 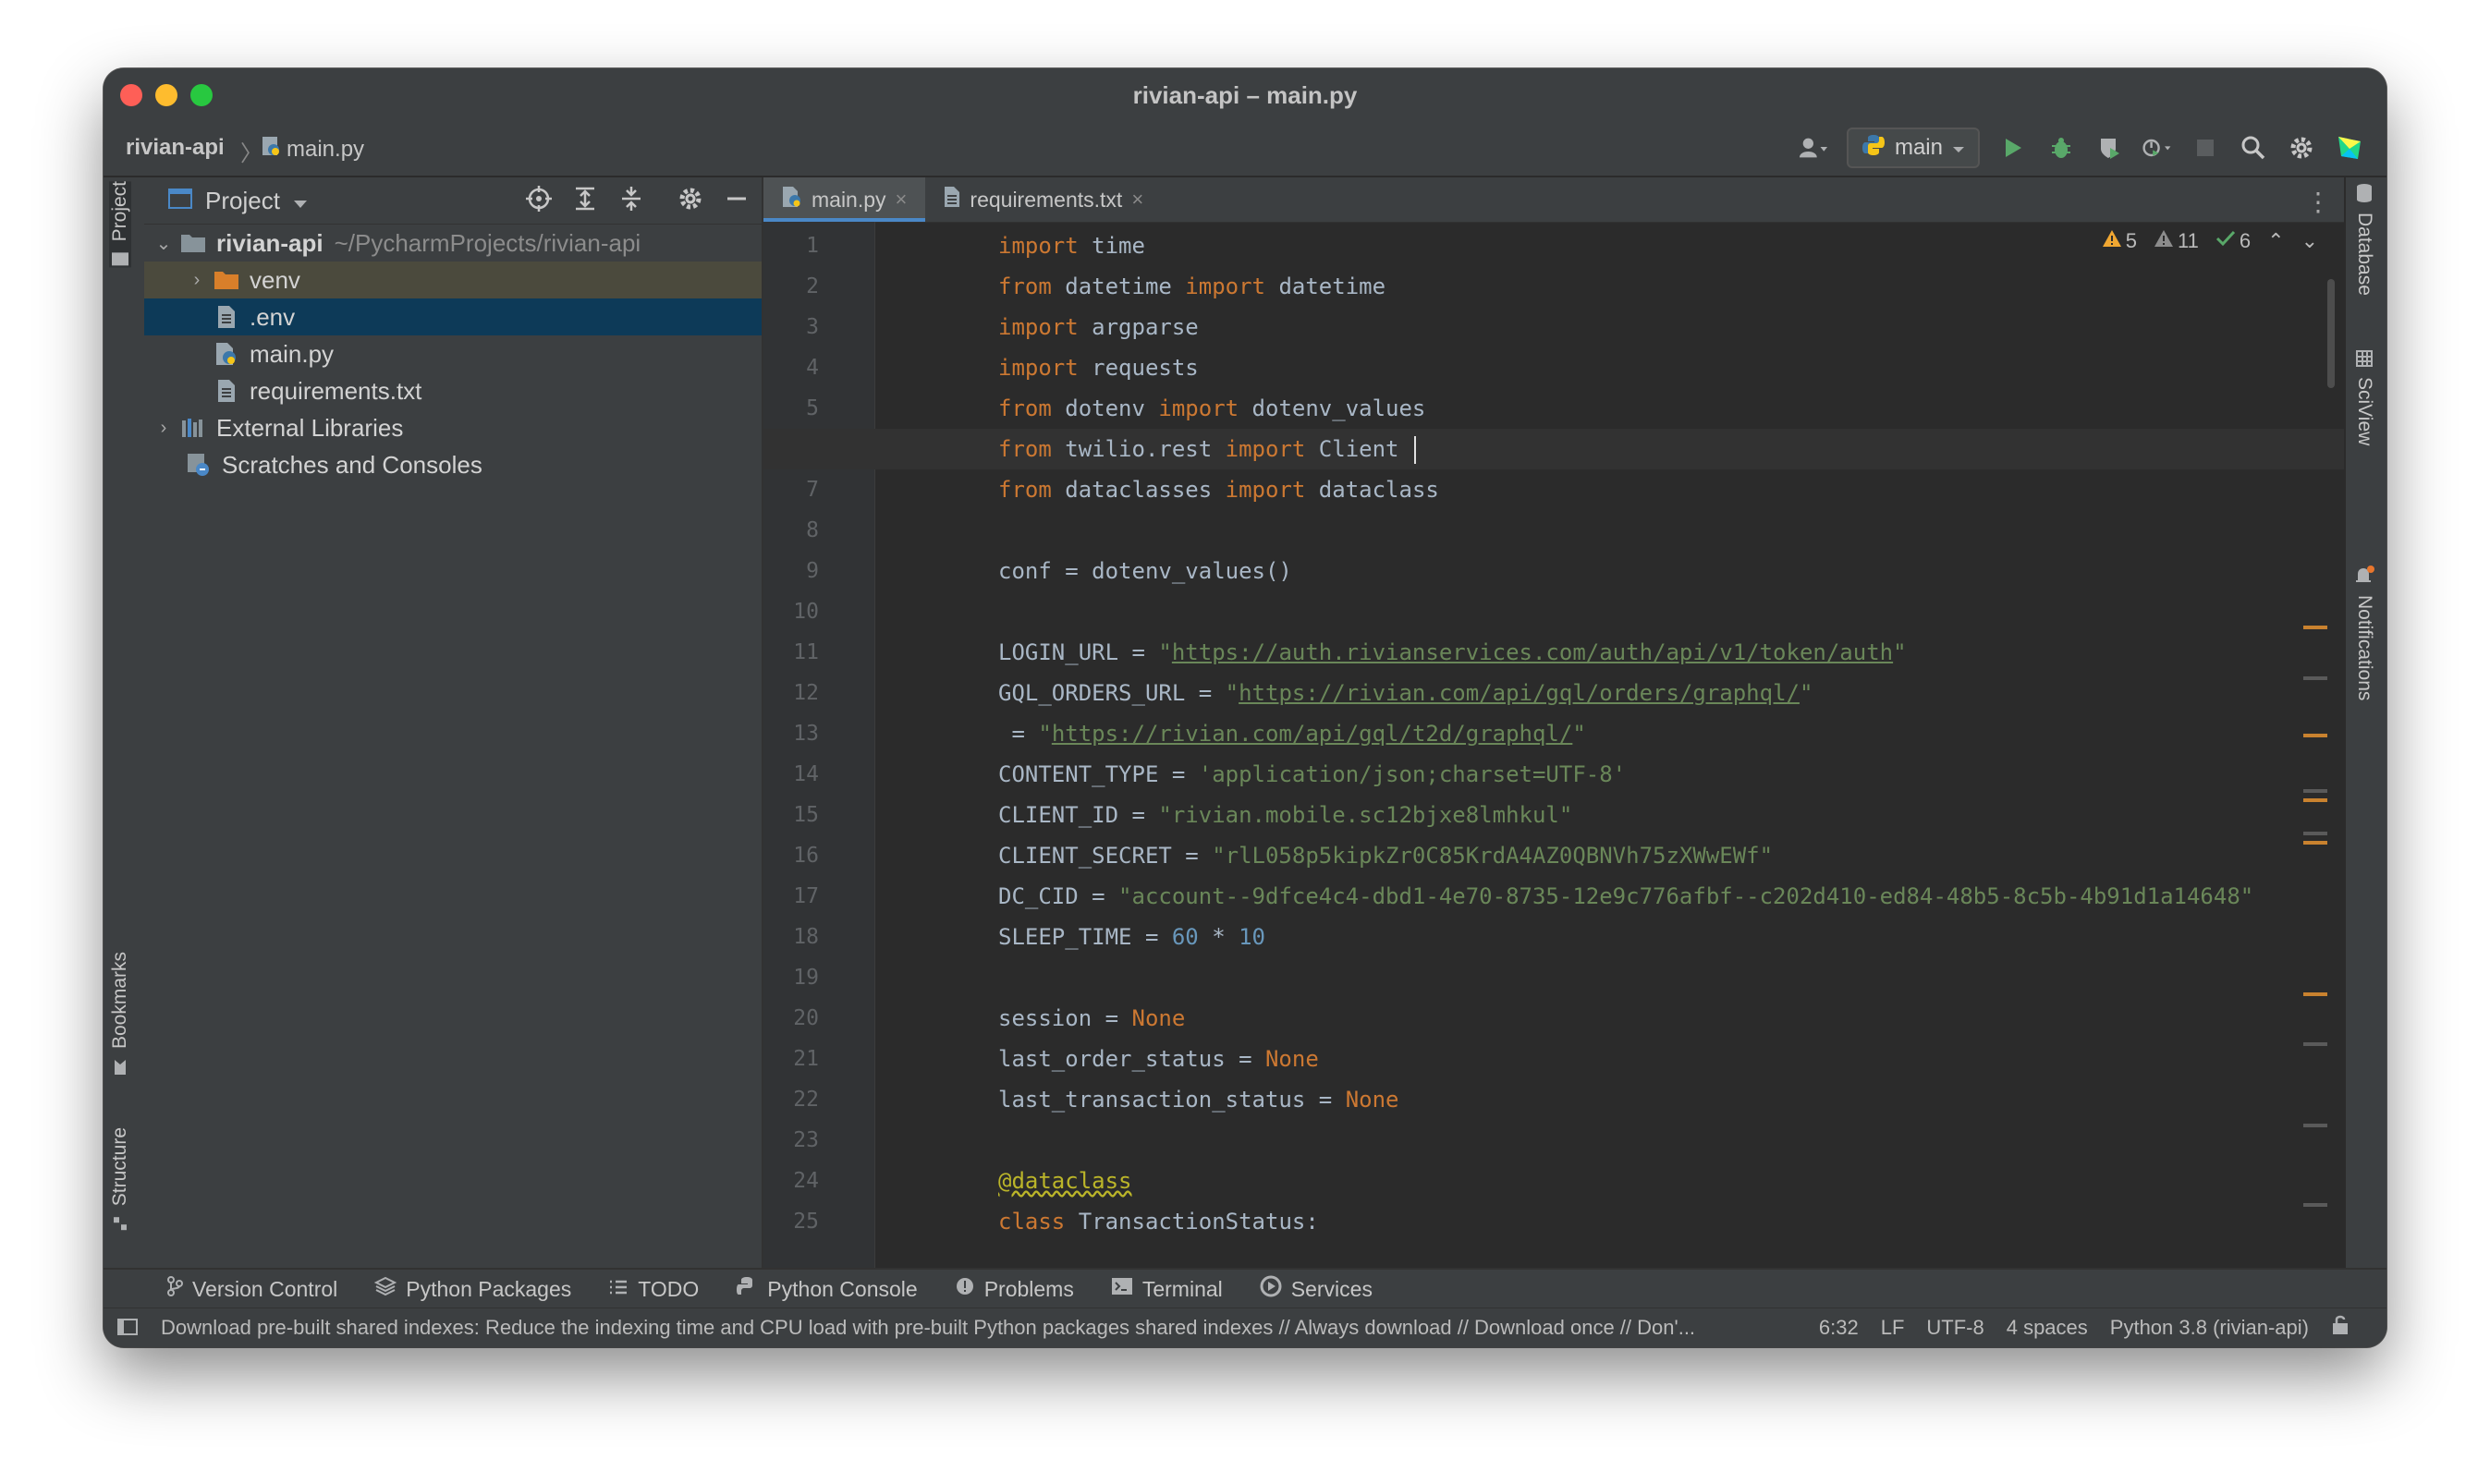 I want to click on sciview-tool-tab: SciView, so click(x=2364, y=397).